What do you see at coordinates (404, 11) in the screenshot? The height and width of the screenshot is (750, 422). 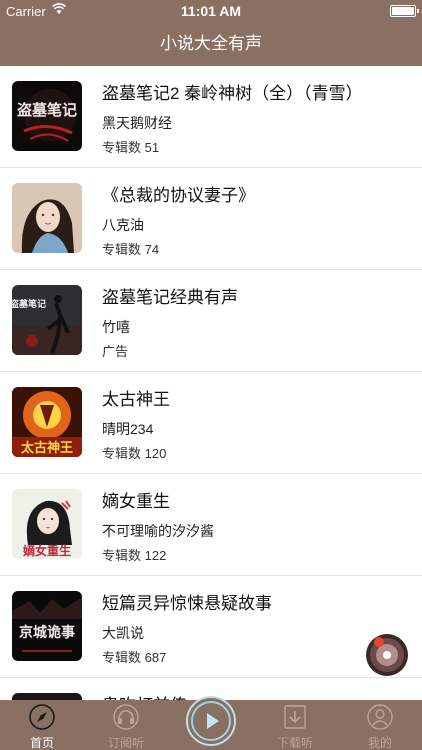 I see `battery-icon` at bounding box center [404, 11].